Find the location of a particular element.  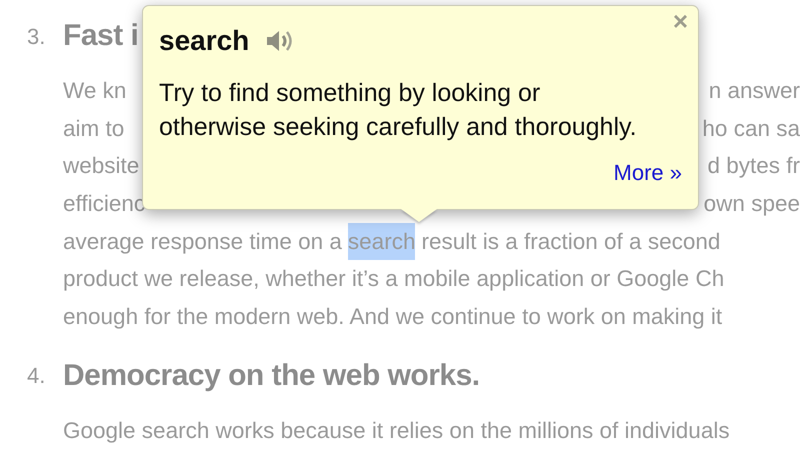

selected-word: search is located at coordinates (382, 241).